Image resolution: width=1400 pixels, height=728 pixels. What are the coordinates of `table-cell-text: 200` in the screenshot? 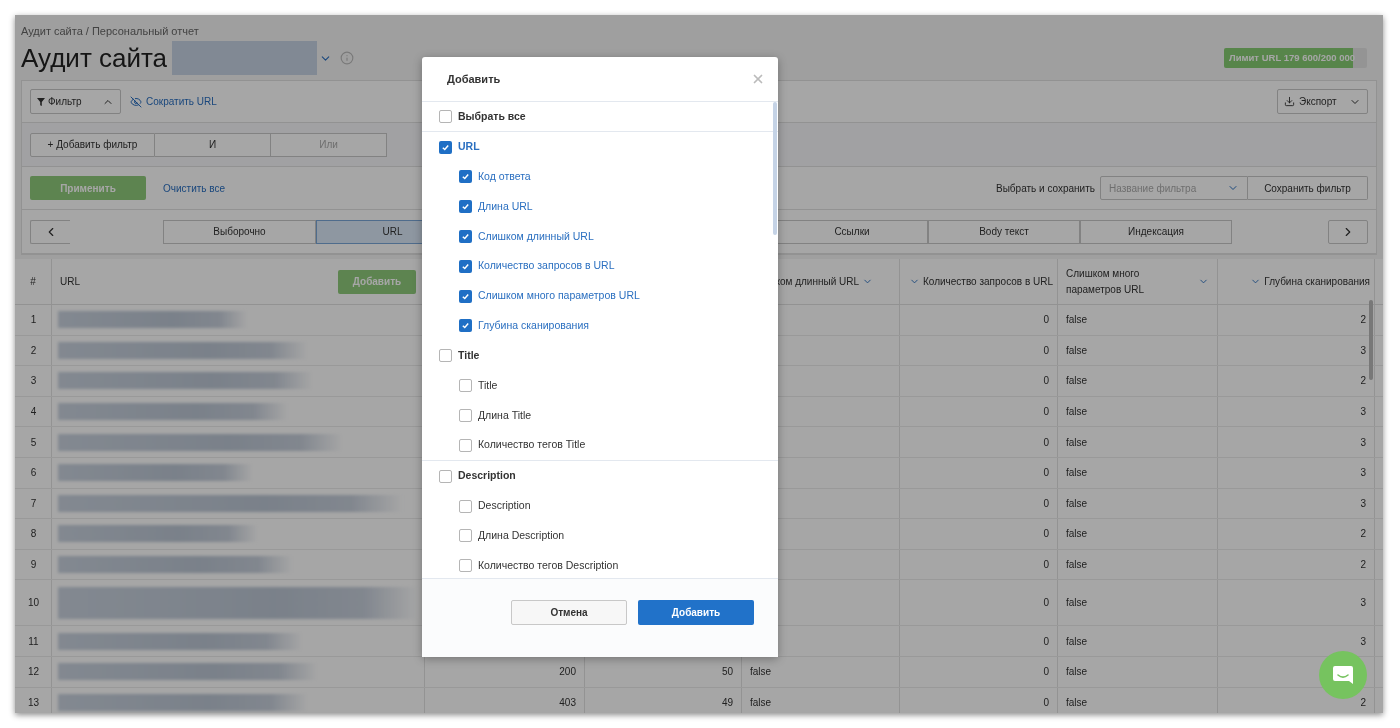 It's located at (567, 672).